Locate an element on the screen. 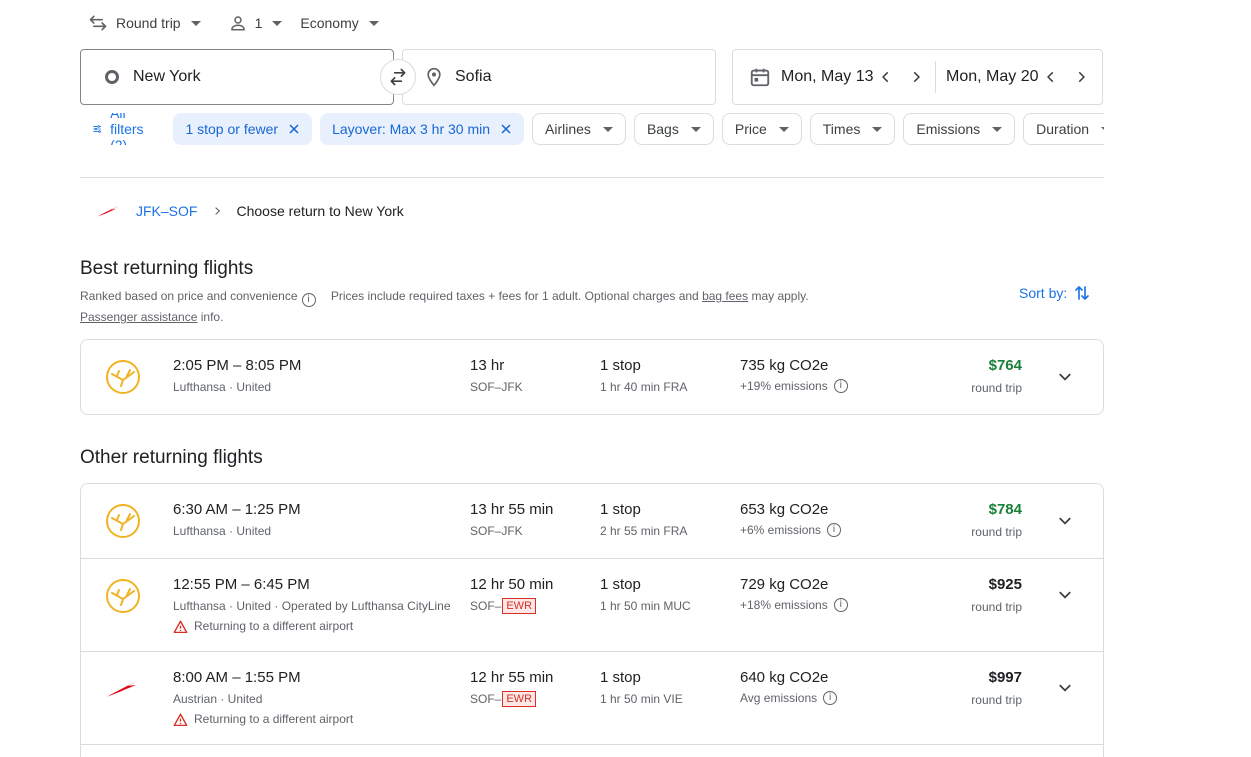 This screenshot has height=757, width=1251. sort-by-label: Sort by: is located at coordinates (1043, 293).